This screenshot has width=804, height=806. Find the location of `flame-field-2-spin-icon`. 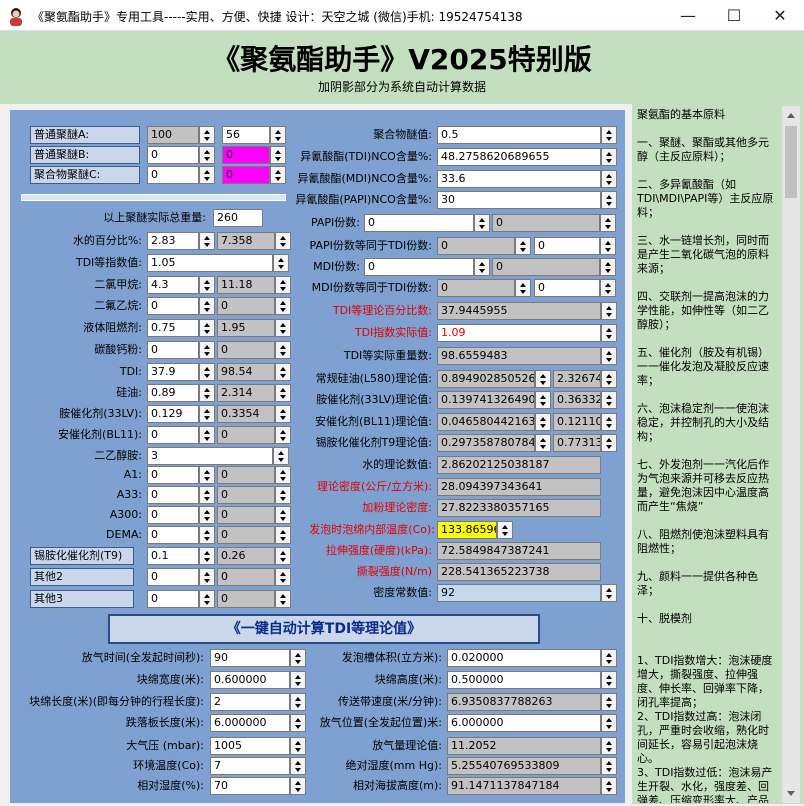

flame-field-2-spin-icon is located at coordinates (283, 328).